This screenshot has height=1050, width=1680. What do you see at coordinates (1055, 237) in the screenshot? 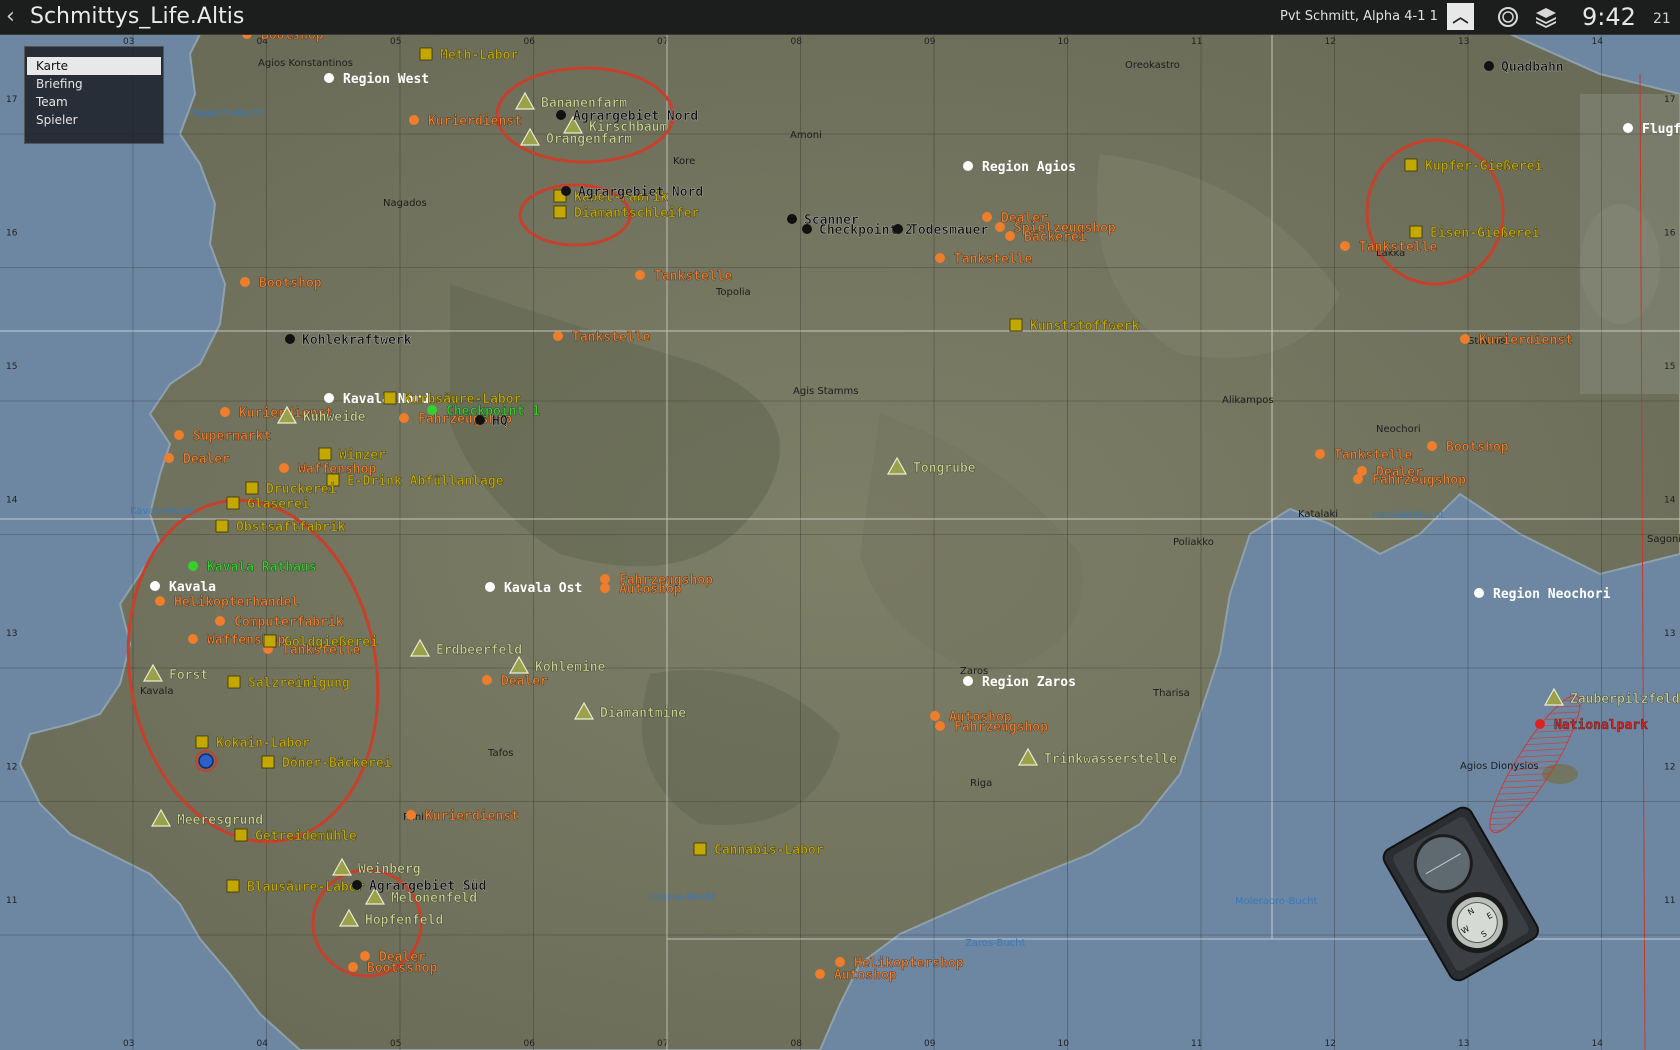
I see `shop-marker-label: Bäckerei` at bounding box center [1055, 237].